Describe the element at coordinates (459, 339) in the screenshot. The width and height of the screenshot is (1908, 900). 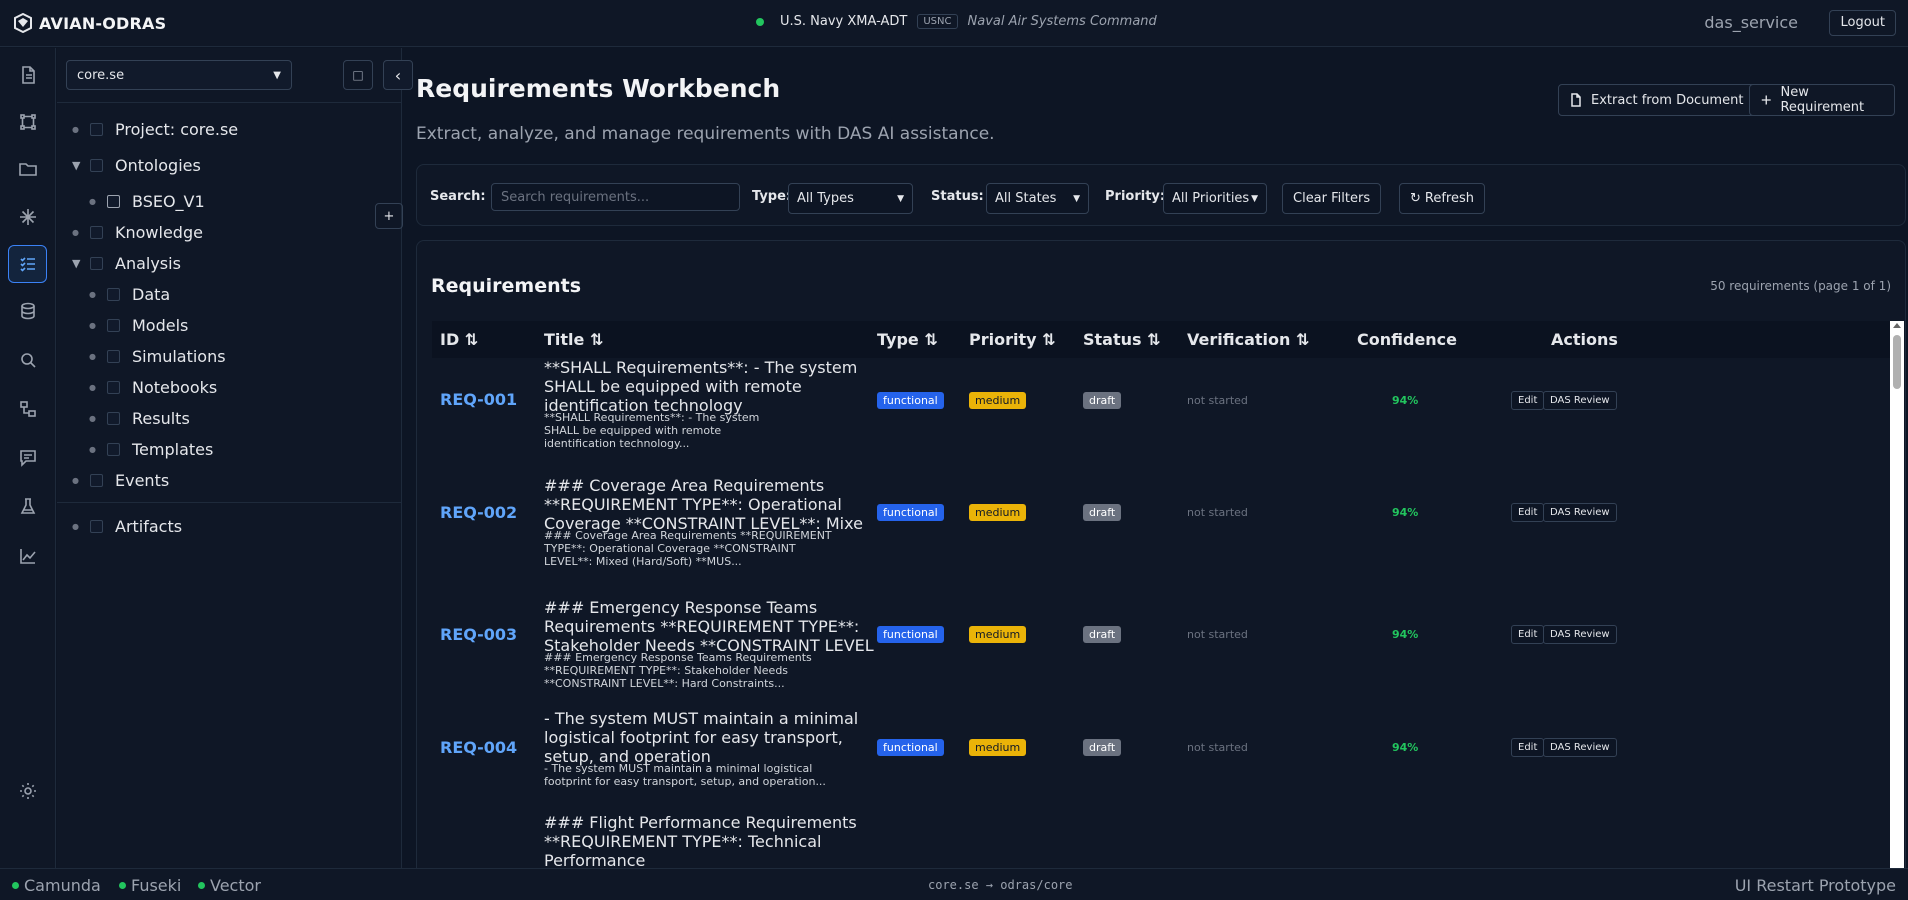
I see `column-header-id: ID ⇅` at that location.